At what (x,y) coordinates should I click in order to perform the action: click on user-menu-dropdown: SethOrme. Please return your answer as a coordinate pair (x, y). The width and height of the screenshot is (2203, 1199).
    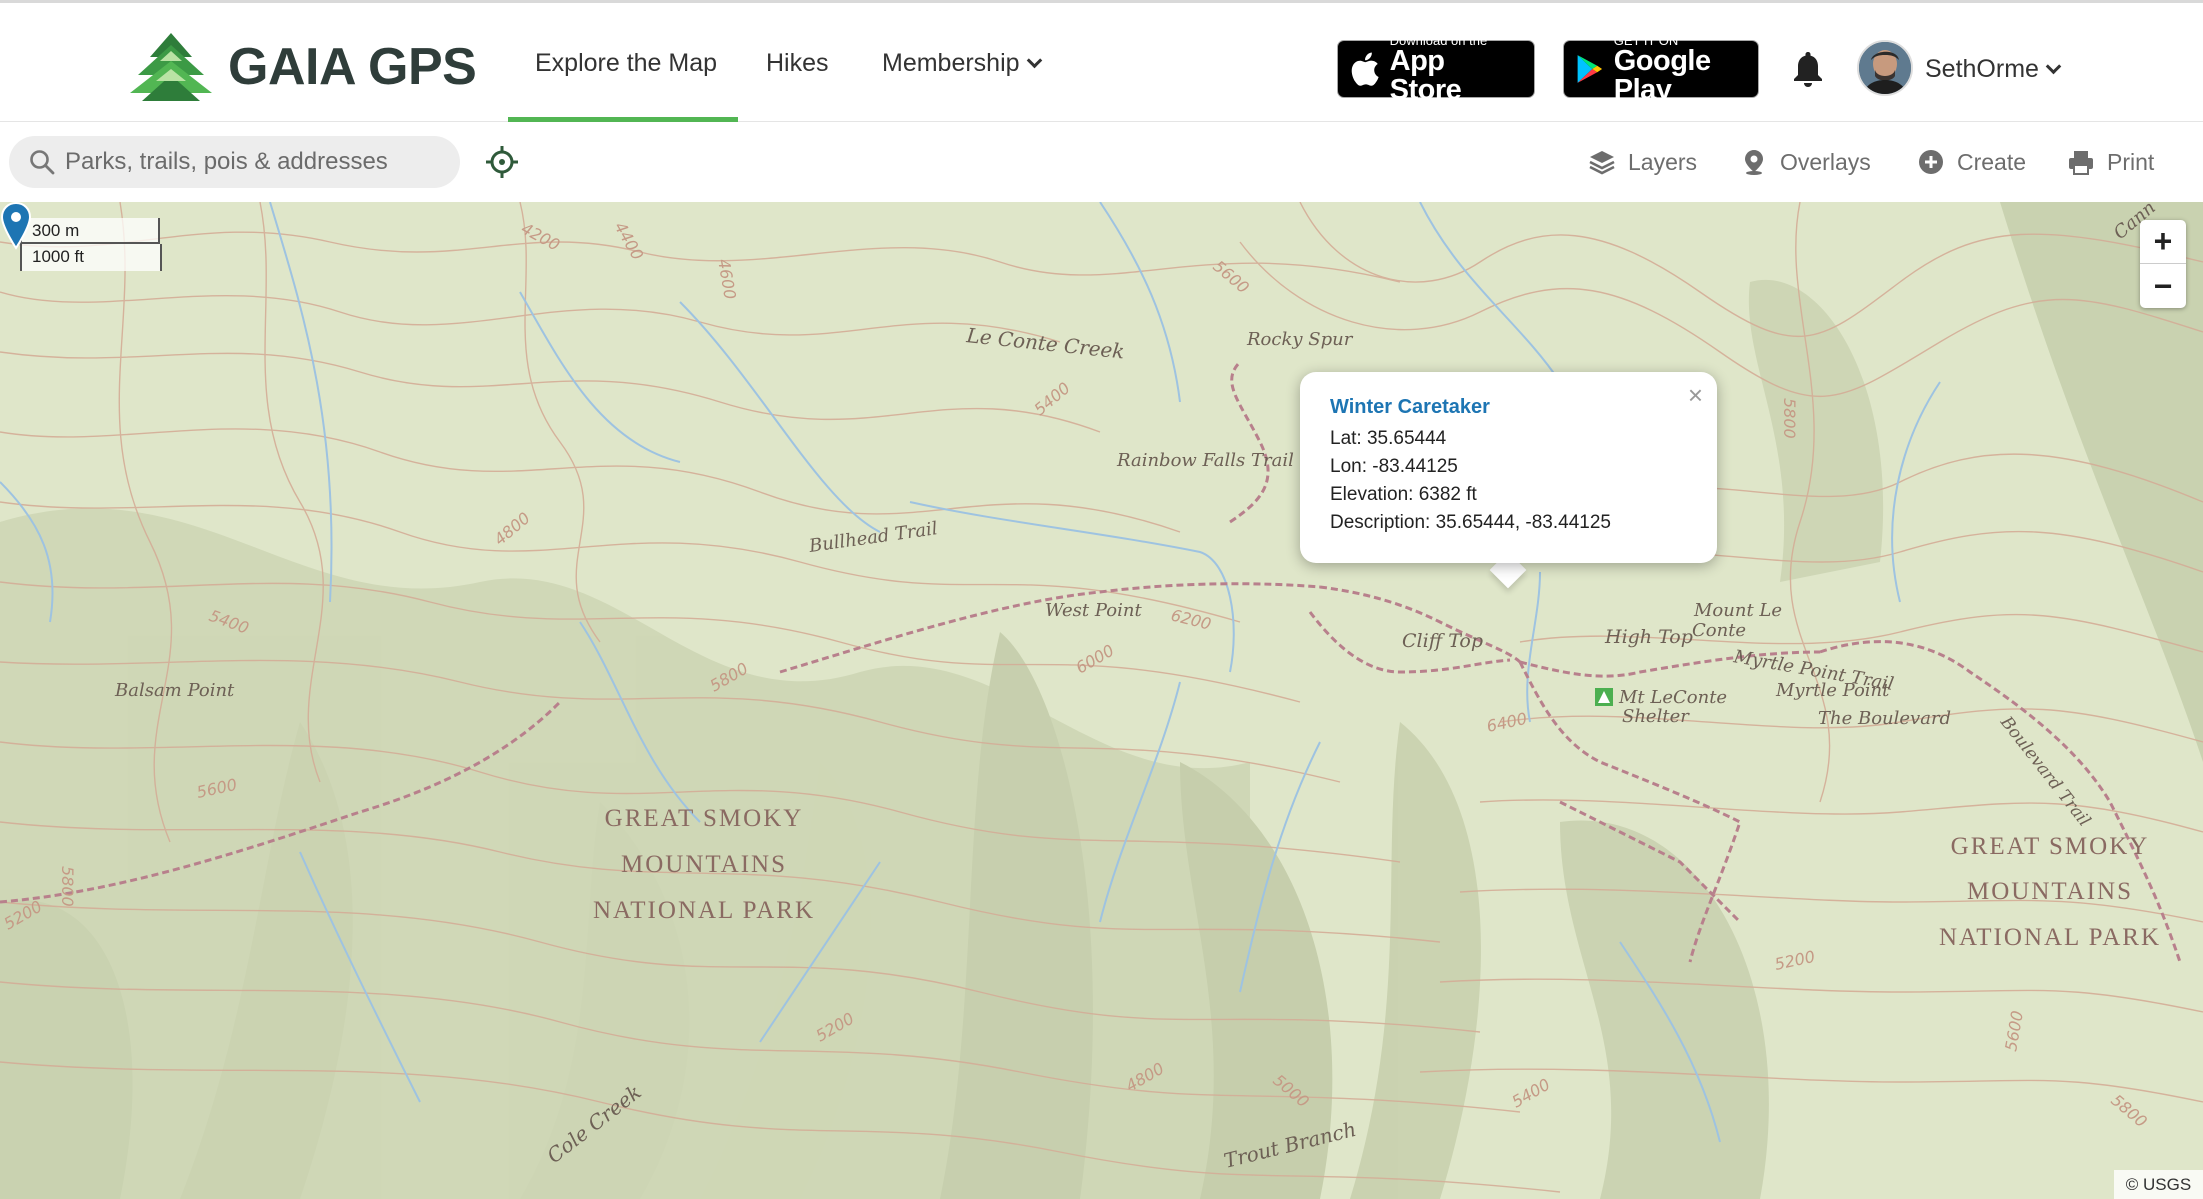
    Looking at the image, I should click on (1993, 69).